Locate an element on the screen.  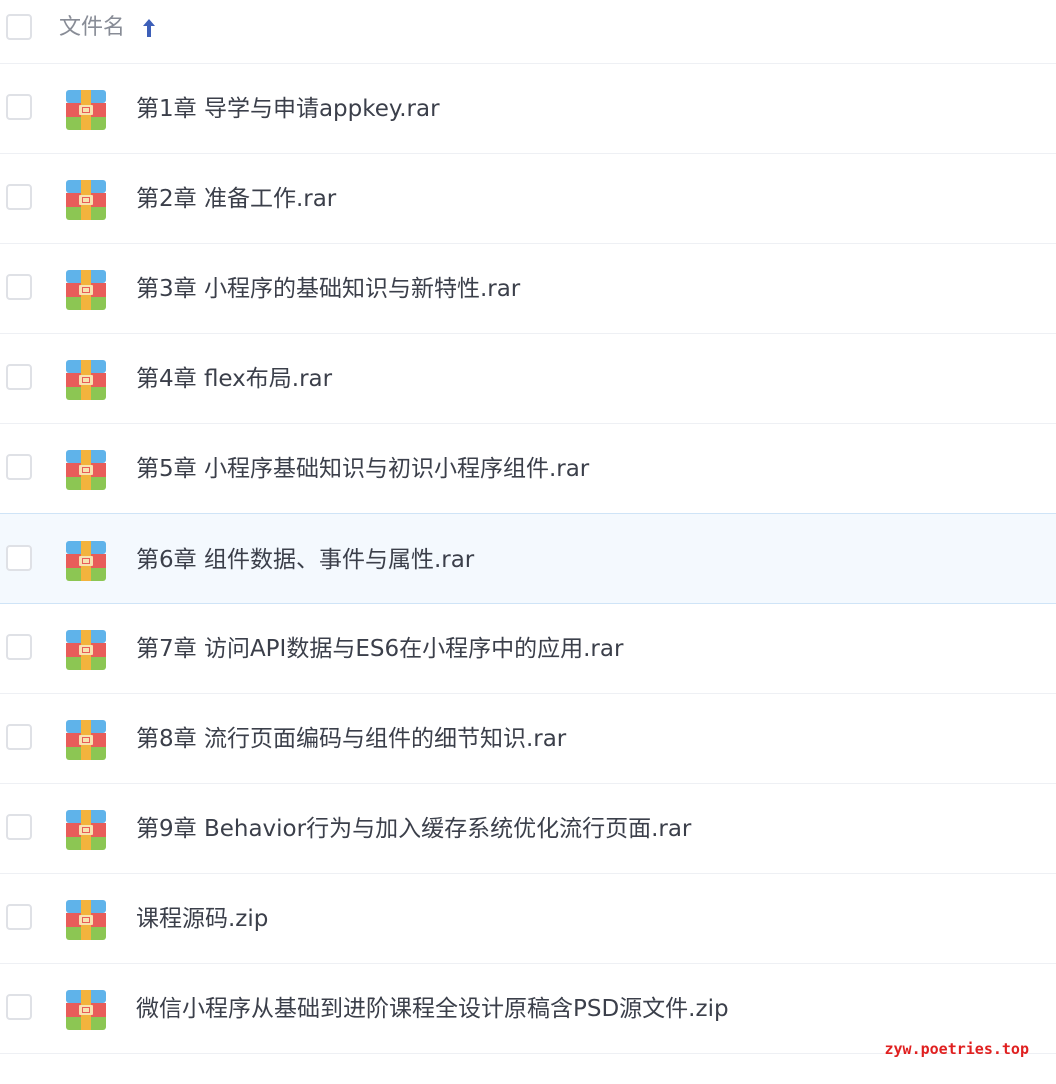
file-name: 微信小程序从基础到进阶课程全设计原稿含PSD源文件.zip is located at coordinates (432, 1009).